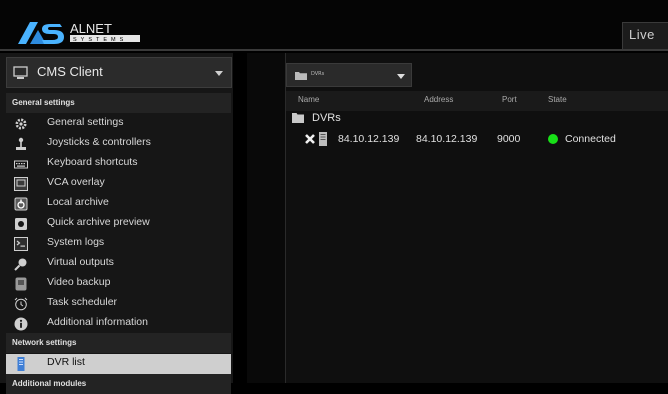 This screenshot has width=668, height=394. What do you see at coordinates (21, 304) in the screenshot?
I see `clock-icon` at bounding box center [21, 304].